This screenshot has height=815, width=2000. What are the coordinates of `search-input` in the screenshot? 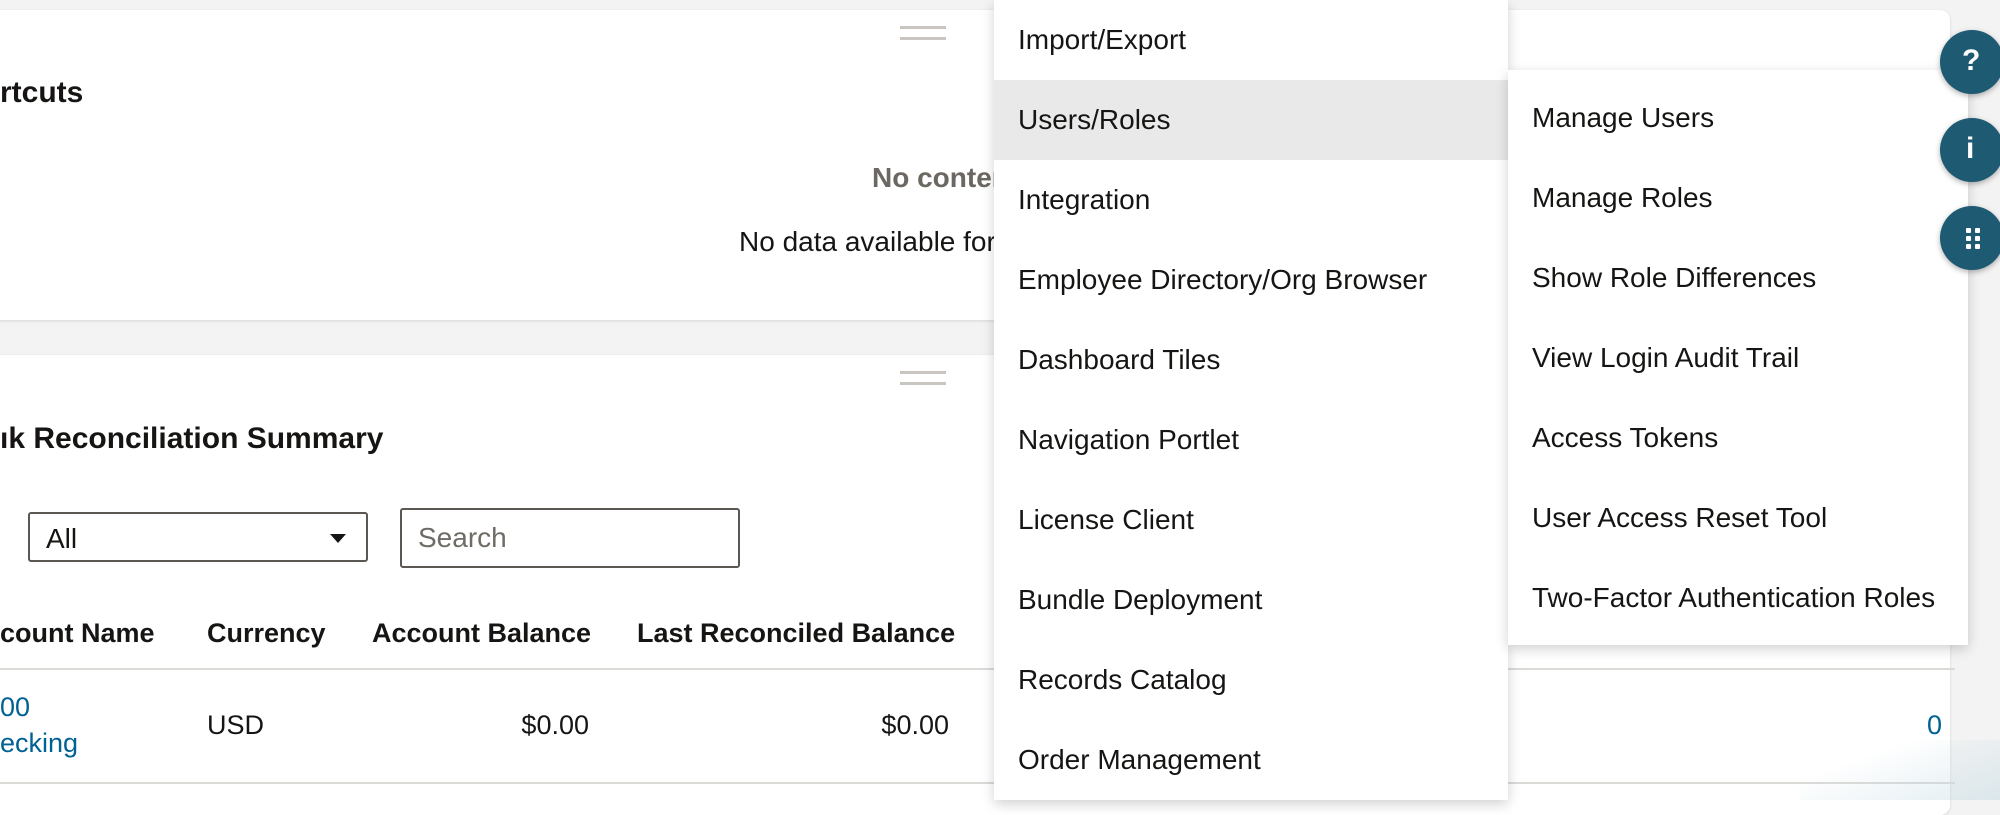 It's located at (570, 538).